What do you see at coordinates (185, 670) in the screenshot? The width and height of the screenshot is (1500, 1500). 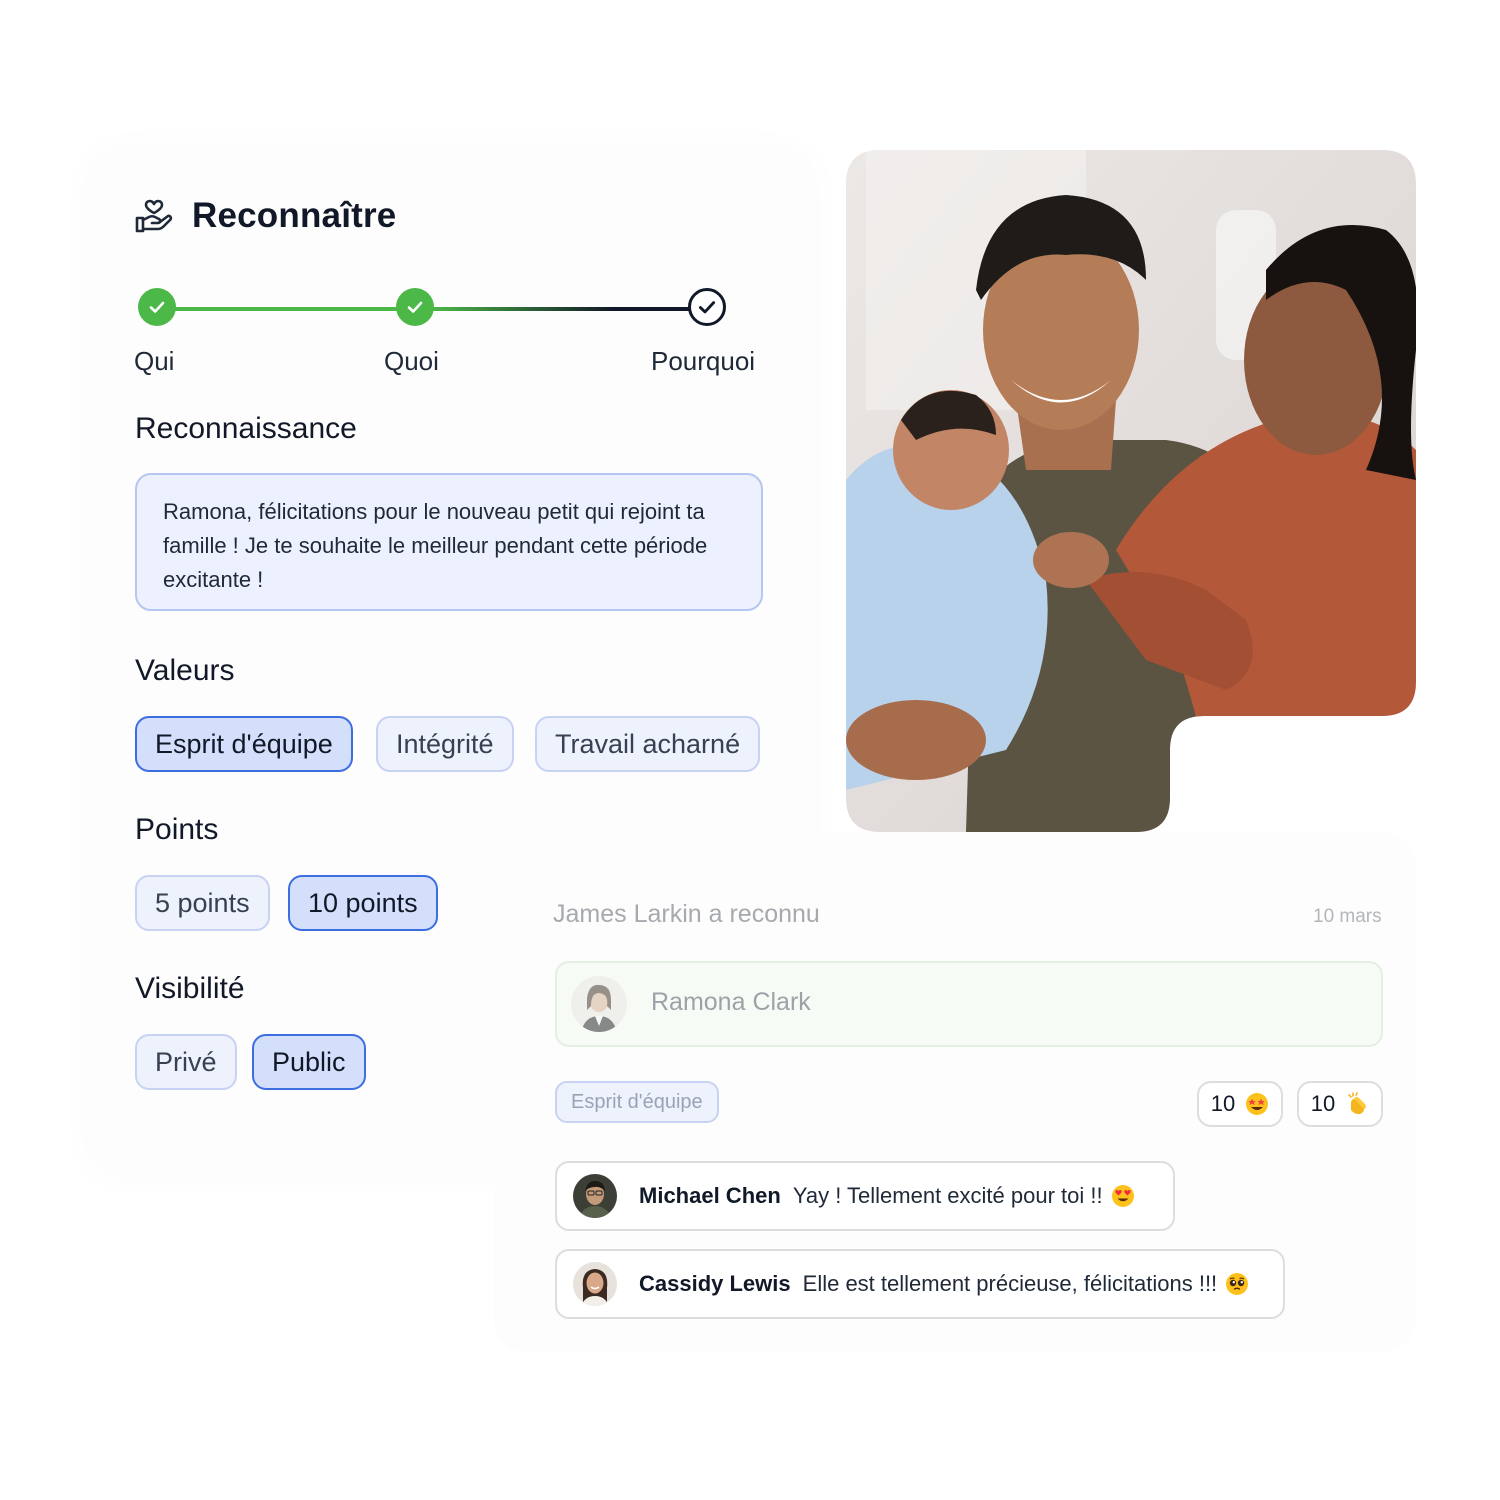 I see `values-heading: Valeurs` at bounding box center [185, 670].